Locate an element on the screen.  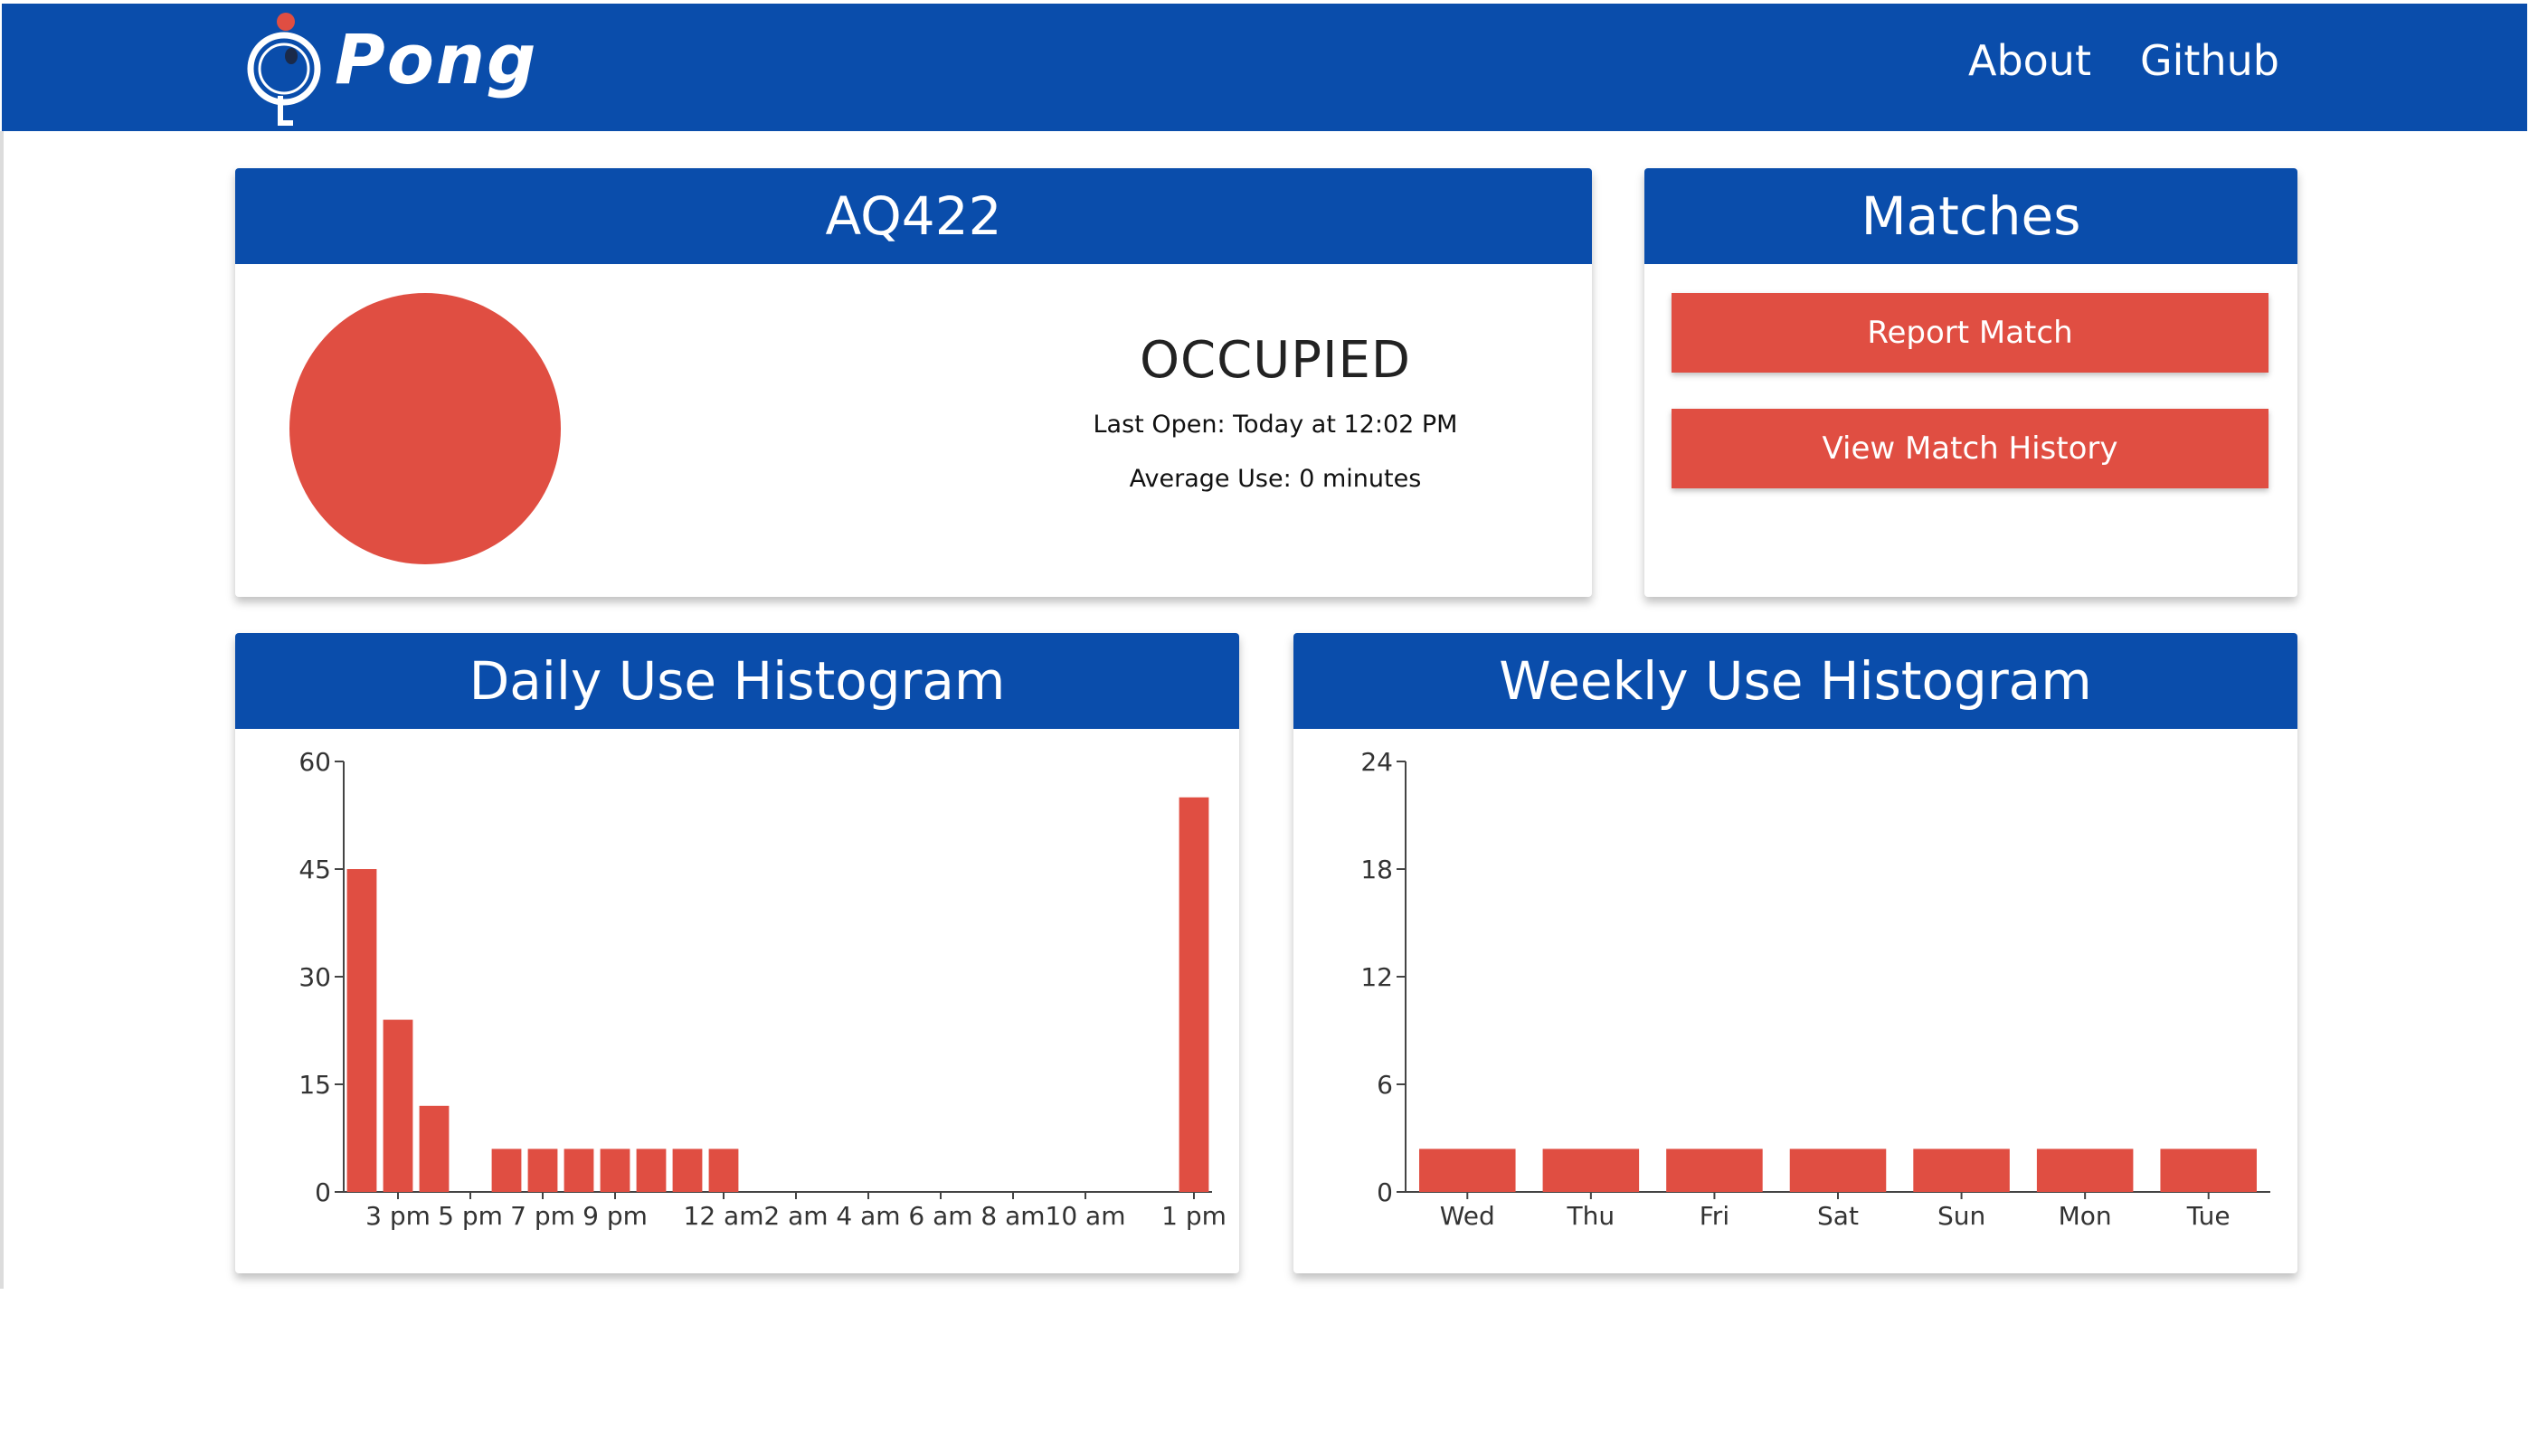
weekly-use-chart: 0 6 12 18 24 Wed Thu Fri Sat Sun Mon Tue is located at coordinates (1815, 989).